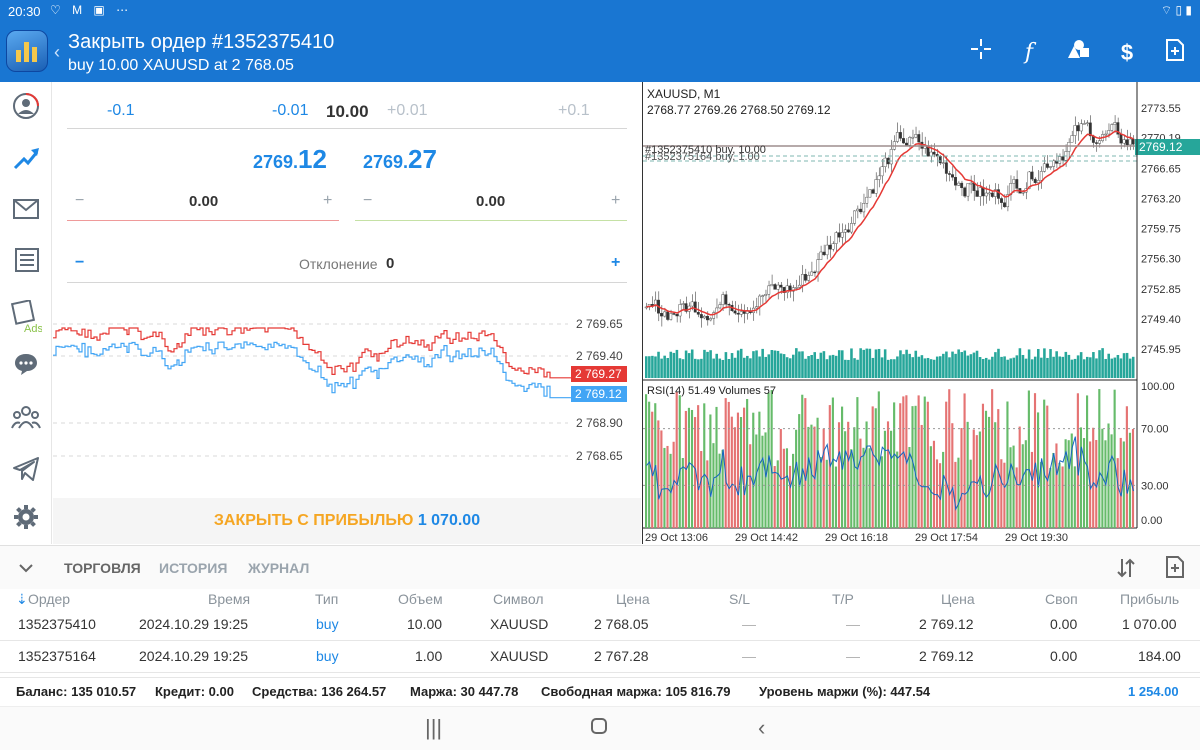 Image resolution: width=1200 pixels, height=750 pixels. Describe the element at coordinates (57, 52) in the screenshot. I see `back-chevron-icon: ‹` at that location.